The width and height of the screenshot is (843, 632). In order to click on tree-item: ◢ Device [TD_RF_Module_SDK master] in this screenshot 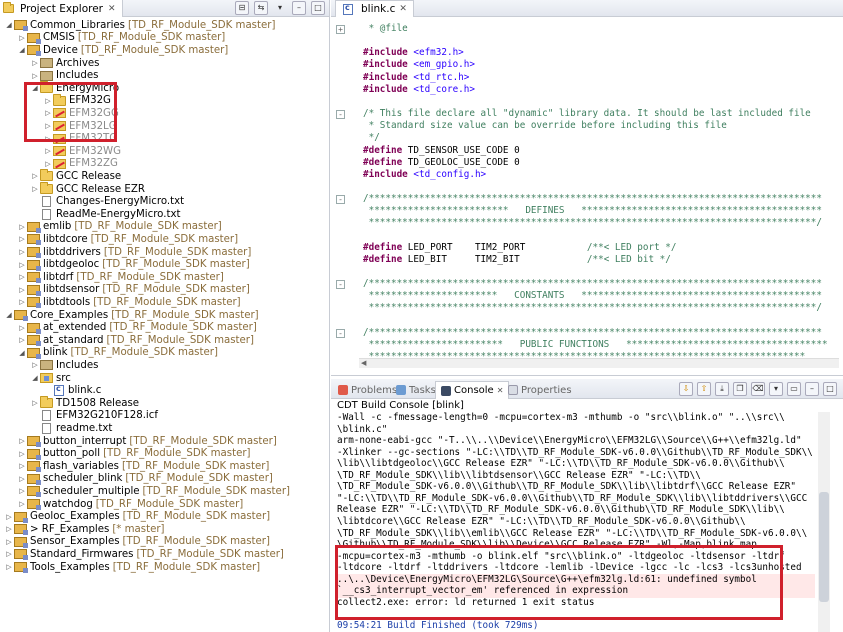, I will do `click(114, 50)`.